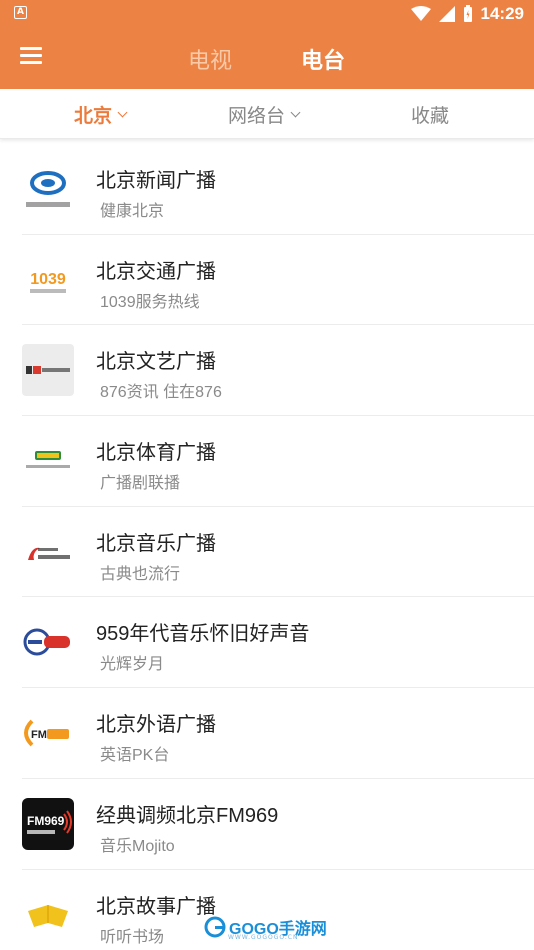  I want to click on station-name: 北京音乐广播, so click(156, 543).